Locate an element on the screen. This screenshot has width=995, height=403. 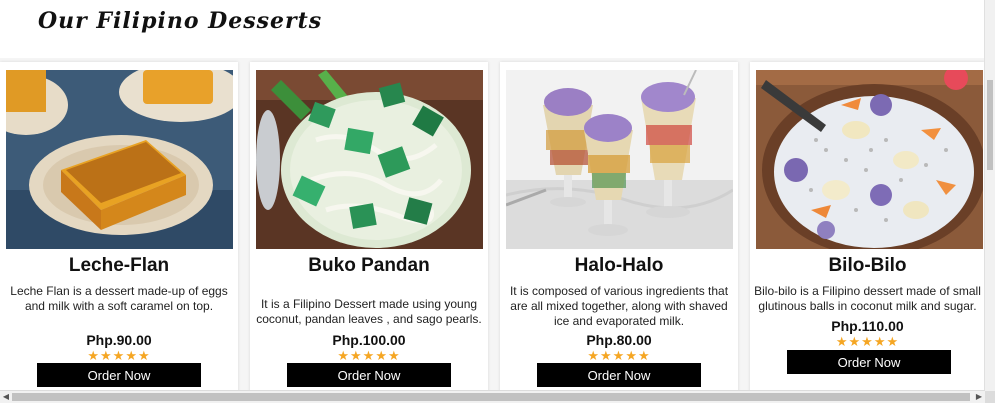
header: Our Filipino Desserts is located at coordinates (492, 29).